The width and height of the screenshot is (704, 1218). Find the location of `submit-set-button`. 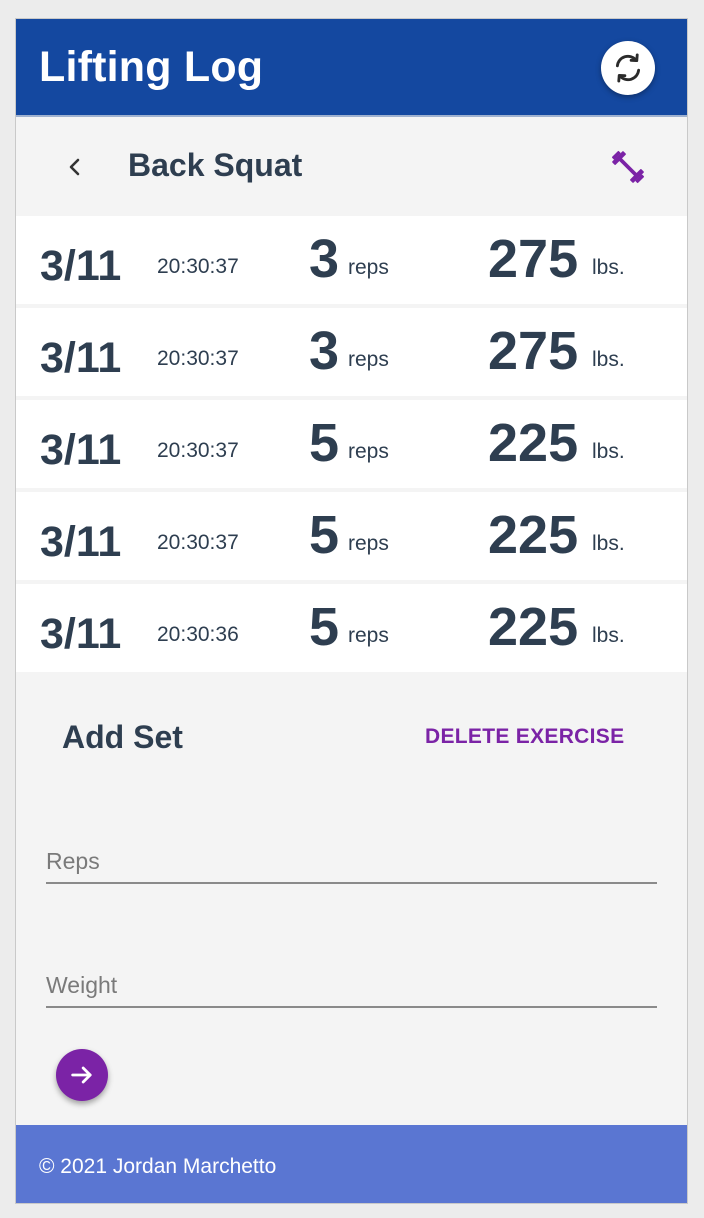

submit-set-button is located at coordinates (82, 1075).